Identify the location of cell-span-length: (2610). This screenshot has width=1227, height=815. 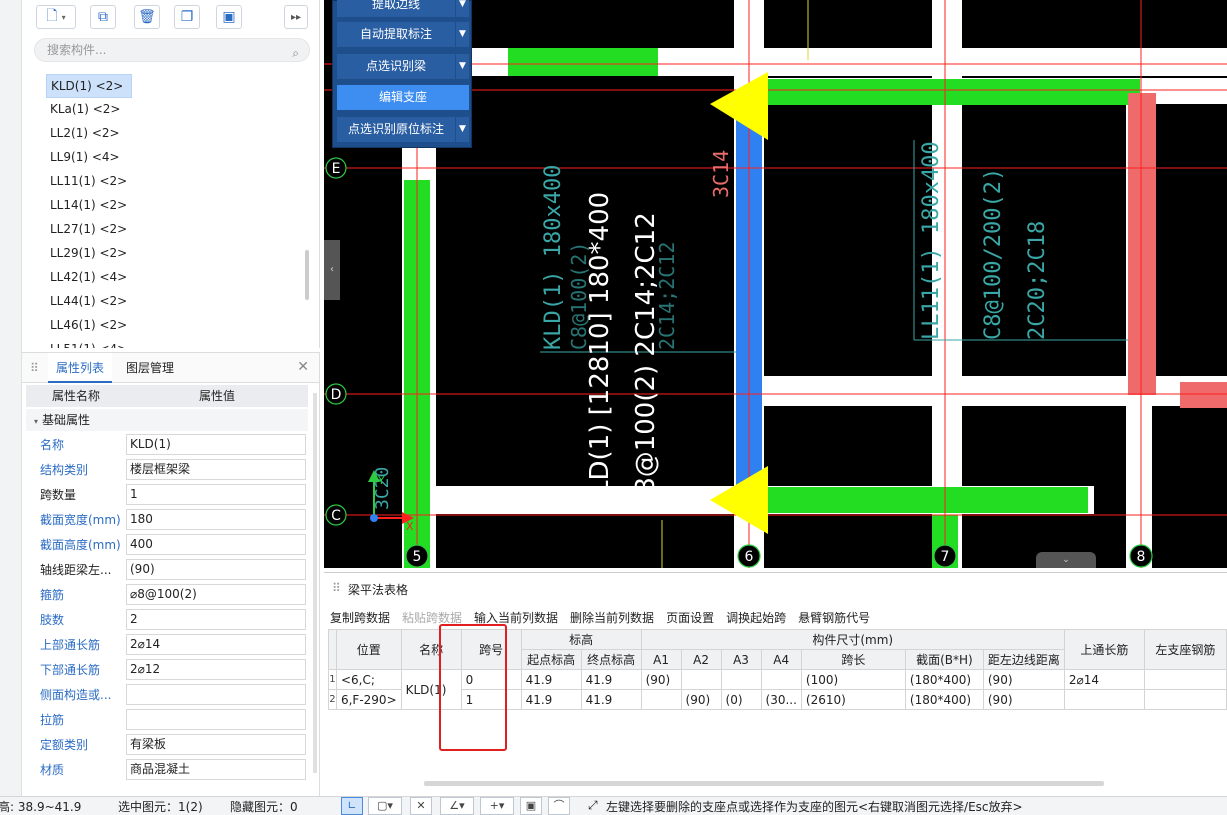
(853, 699).